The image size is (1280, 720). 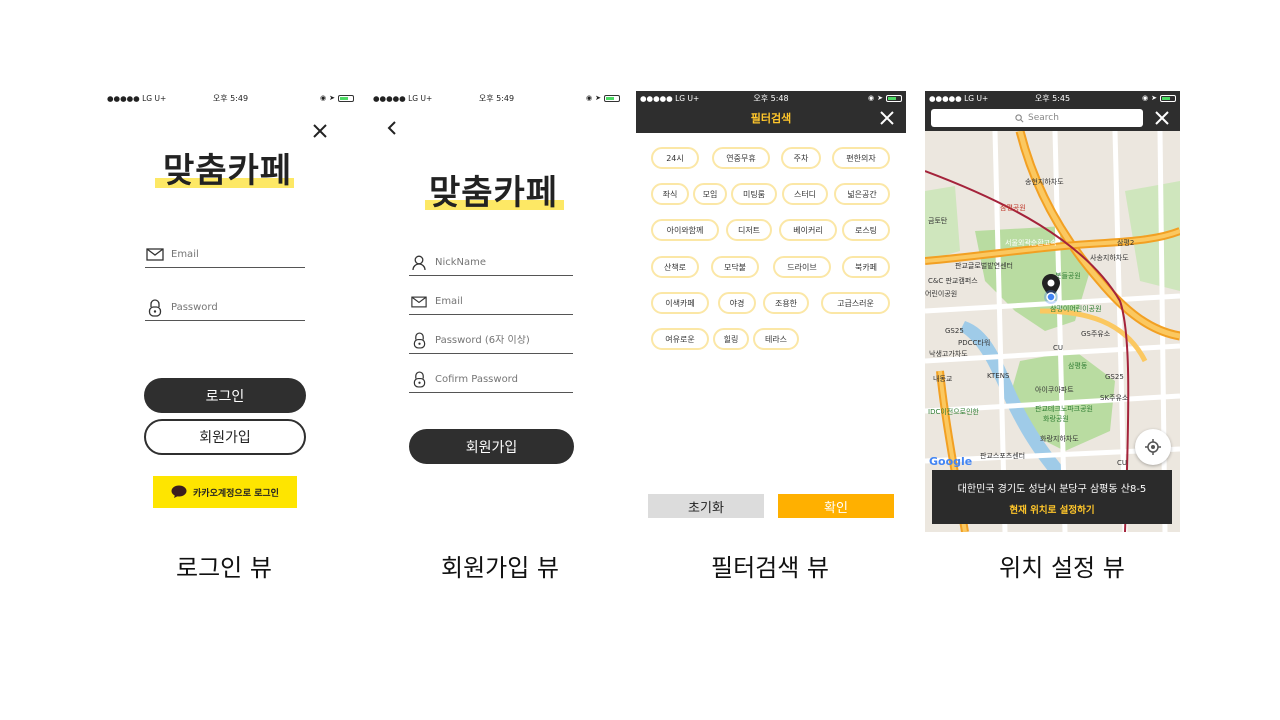 I want to click on map-label: 사송지하차도, so click(x=1109, y=258).